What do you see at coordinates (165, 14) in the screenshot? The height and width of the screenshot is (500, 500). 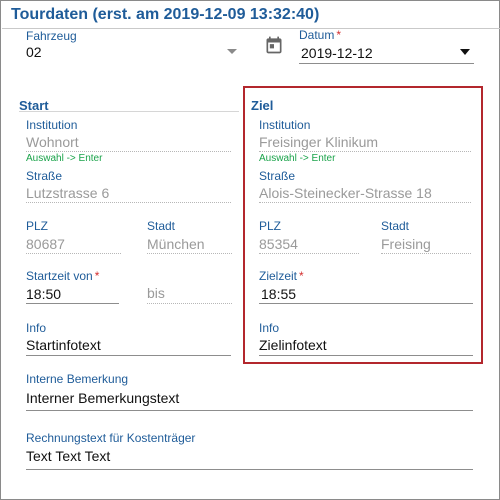 I see `page-title: Tourdaten (erst. am 2019-12-09 13:32:40)` at bounding box center [165, 14].